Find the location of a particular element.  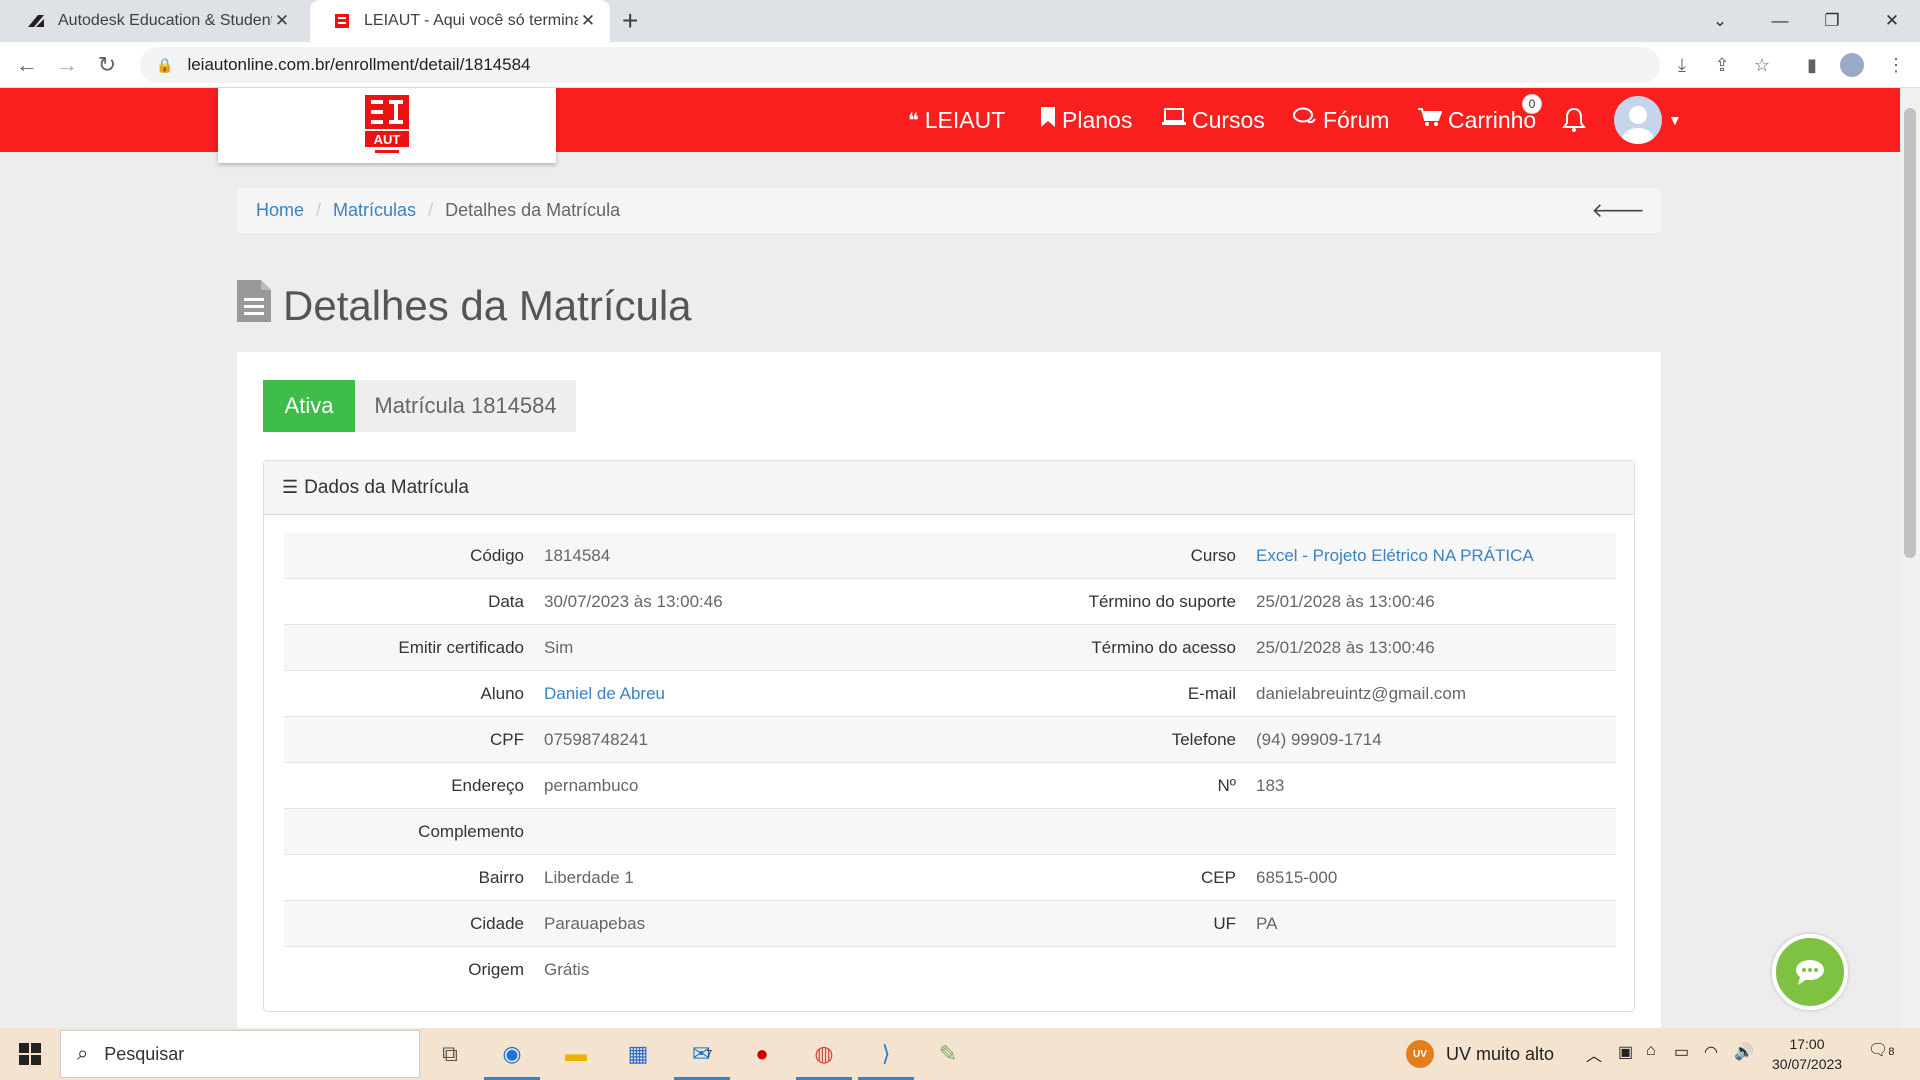

forward-icon: → is located at coordinates (67, 65).